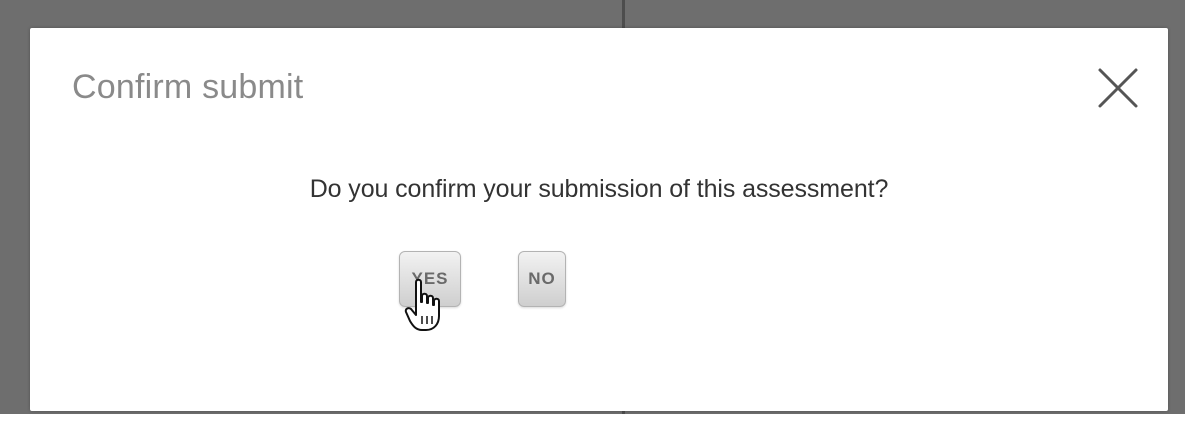 The height and width of the screenshot is (426, 1185). I want to click on close-button, so click(1118, 88).